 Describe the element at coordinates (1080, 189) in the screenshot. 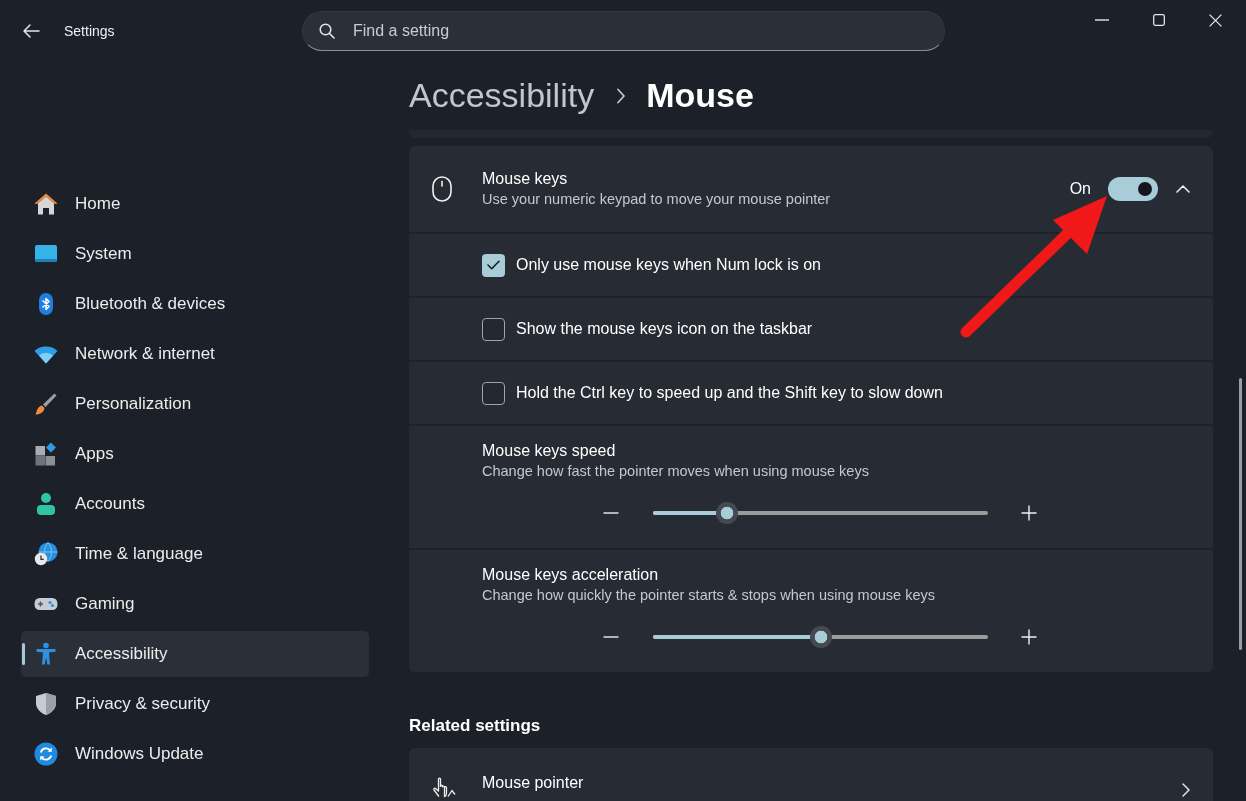

I see `toggle-state-label: On` at that location.